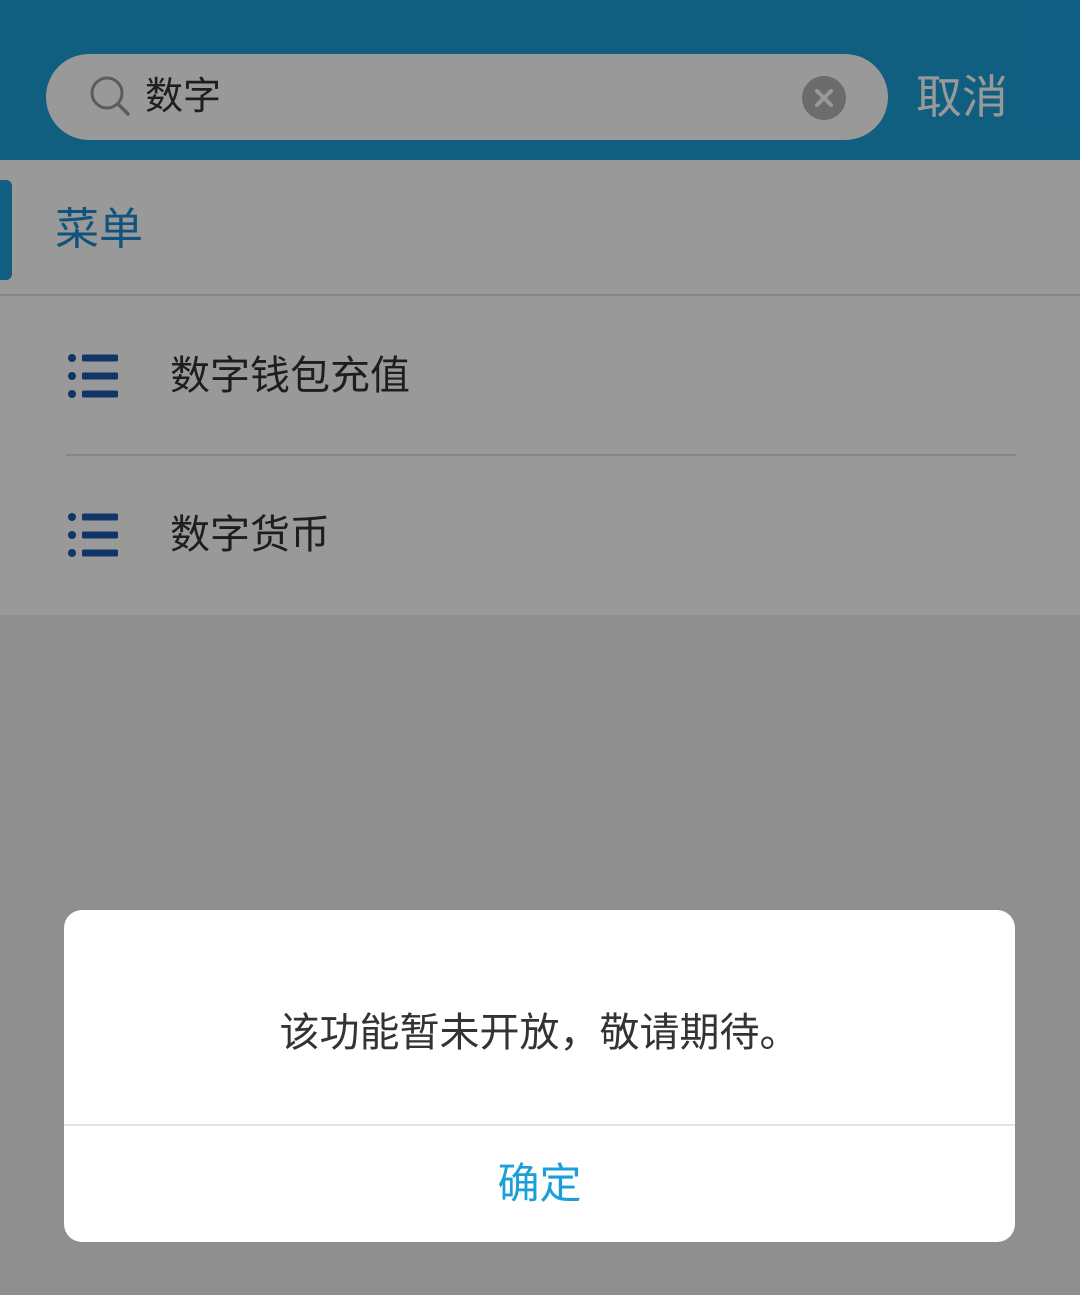  I want to click on confirm-button: 确定, so click(539, 1184).